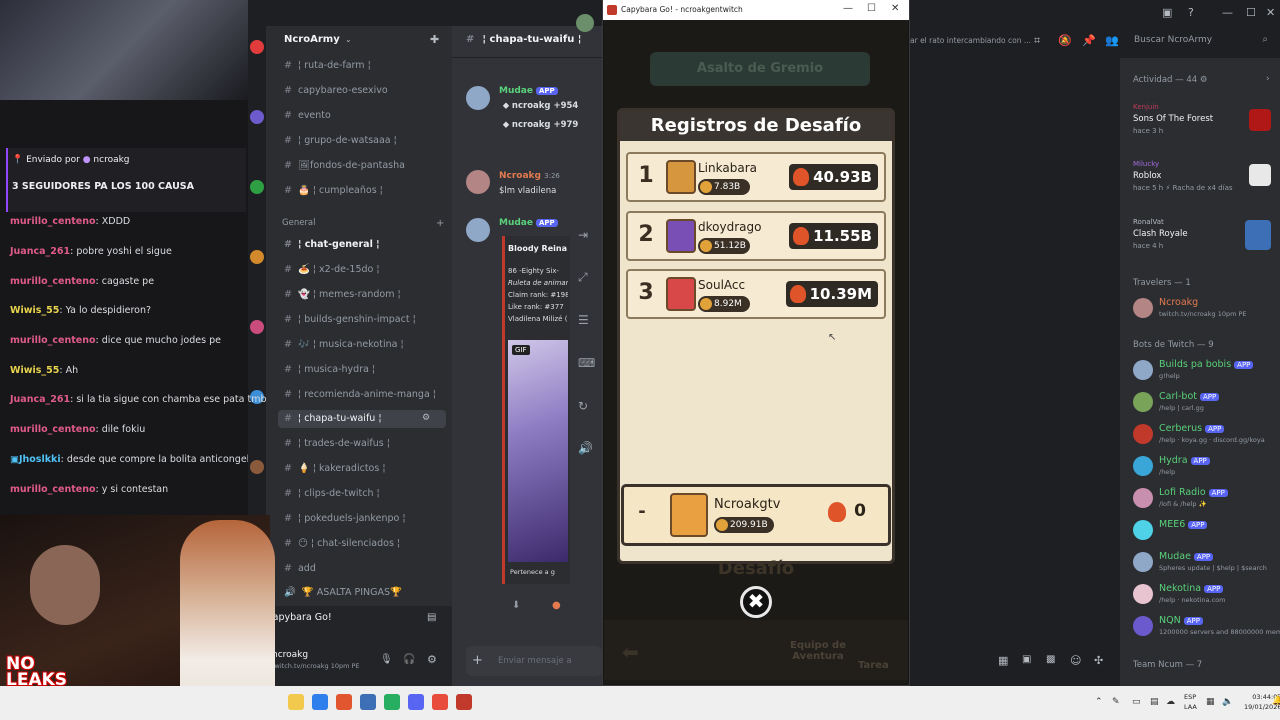 Image resolution: width=1280 pixels, height=720 pixels. What do you see at coordinates (350, 320) in the screenshot?
I see `channel-item: # ¦ builds-genshin-impact ¦` at bounding box center [350, 320].